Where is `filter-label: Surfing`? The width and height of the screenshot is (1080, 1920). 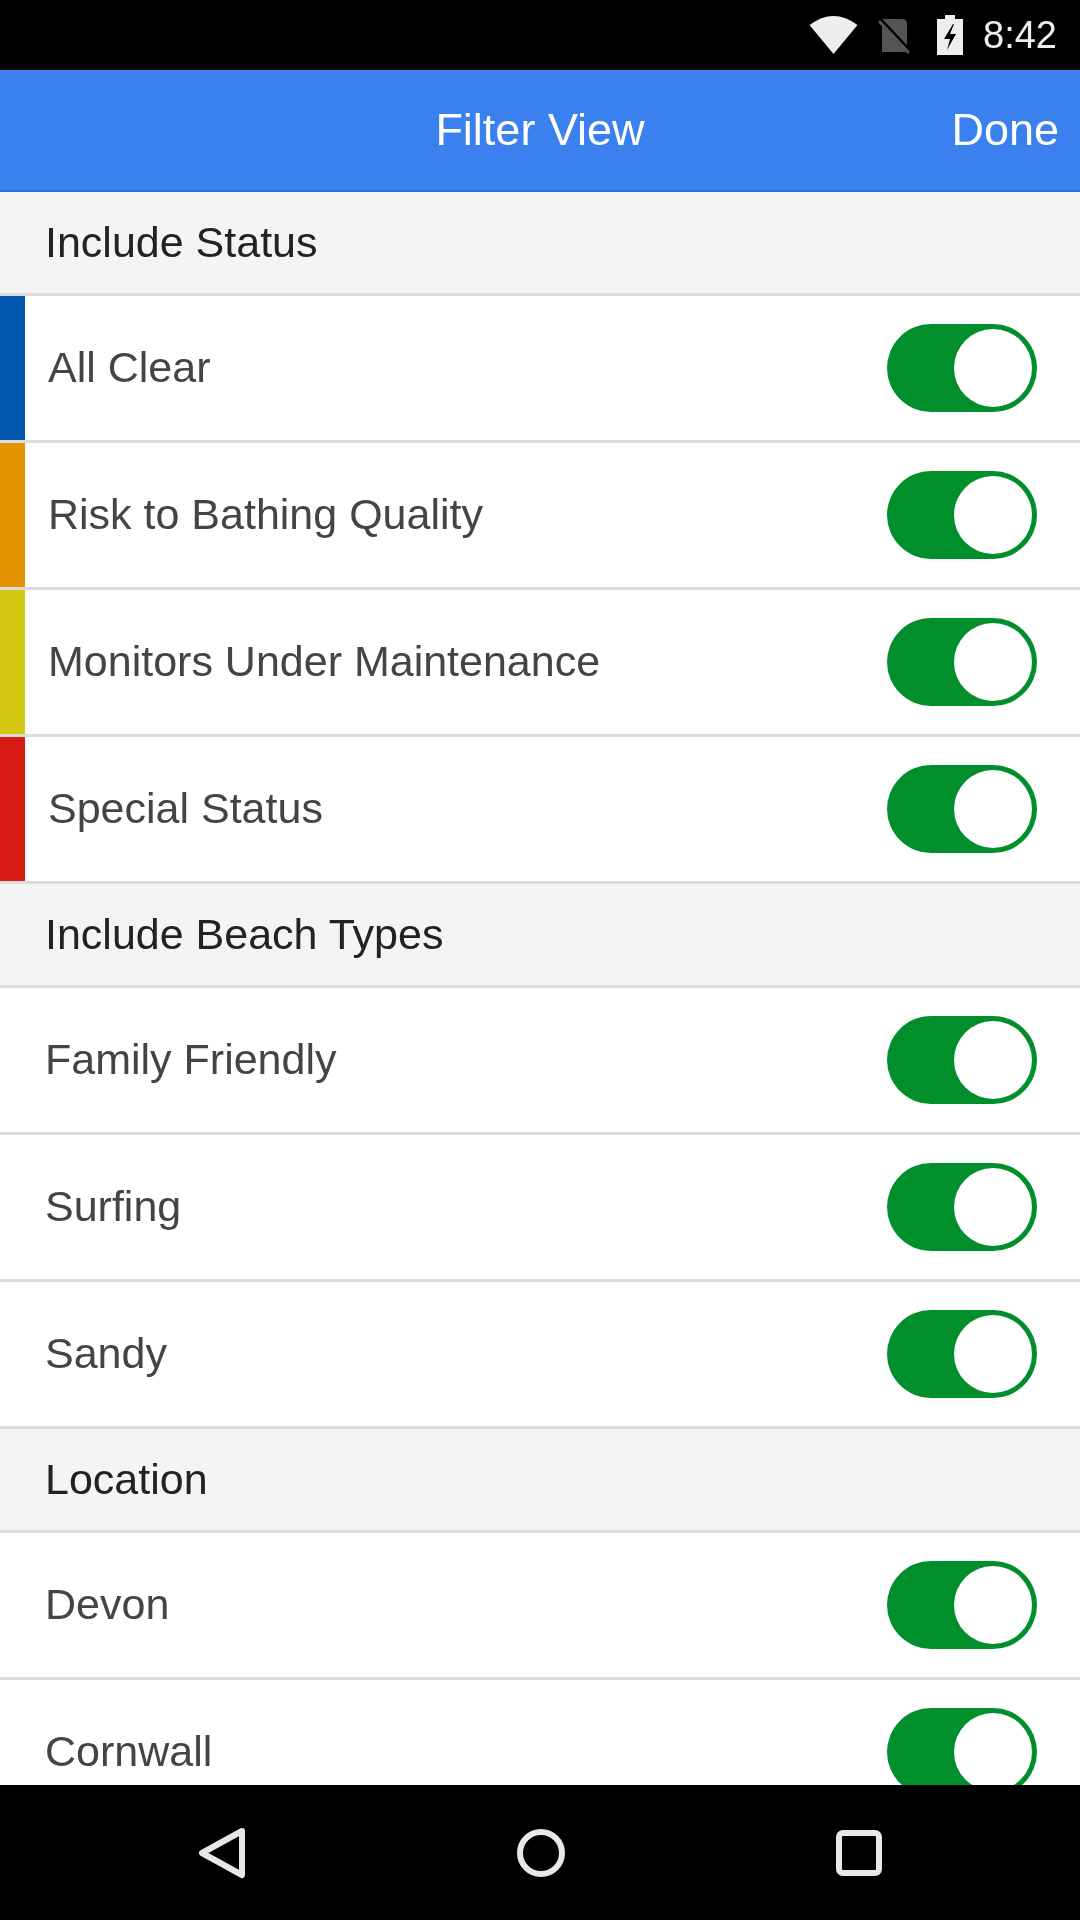 filter-label: Surfing is located at coordinates (113, 1207).